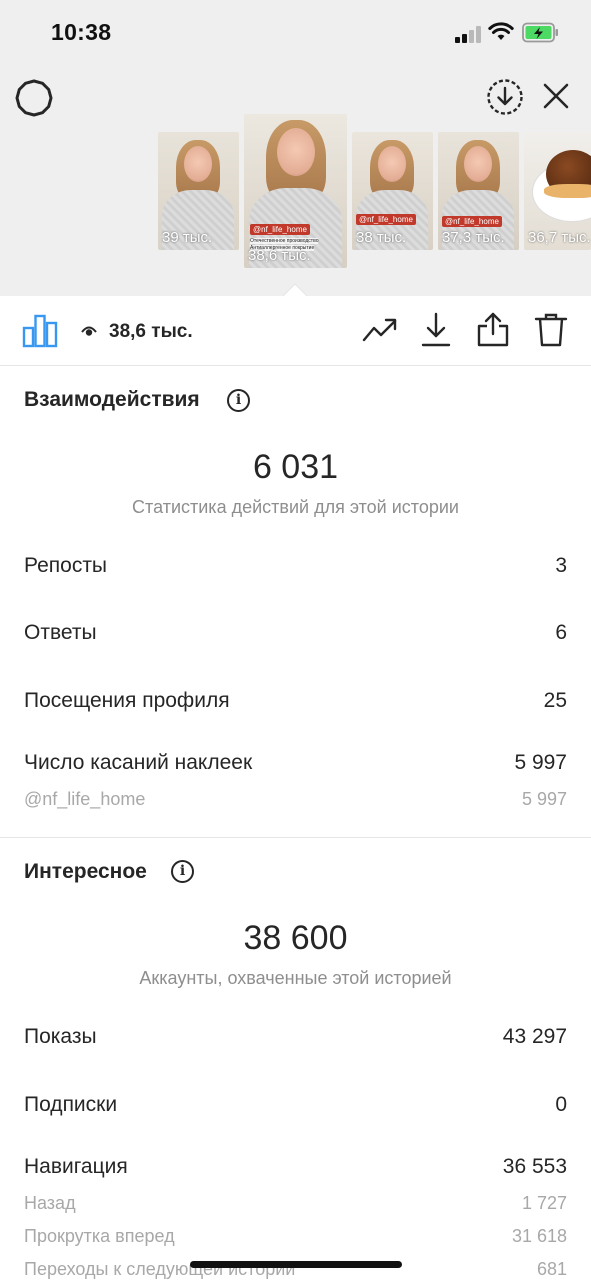 The height and width of the screenshot is (1280, 591). I want to click on interactions-total: 6 031, so click(295, 467).